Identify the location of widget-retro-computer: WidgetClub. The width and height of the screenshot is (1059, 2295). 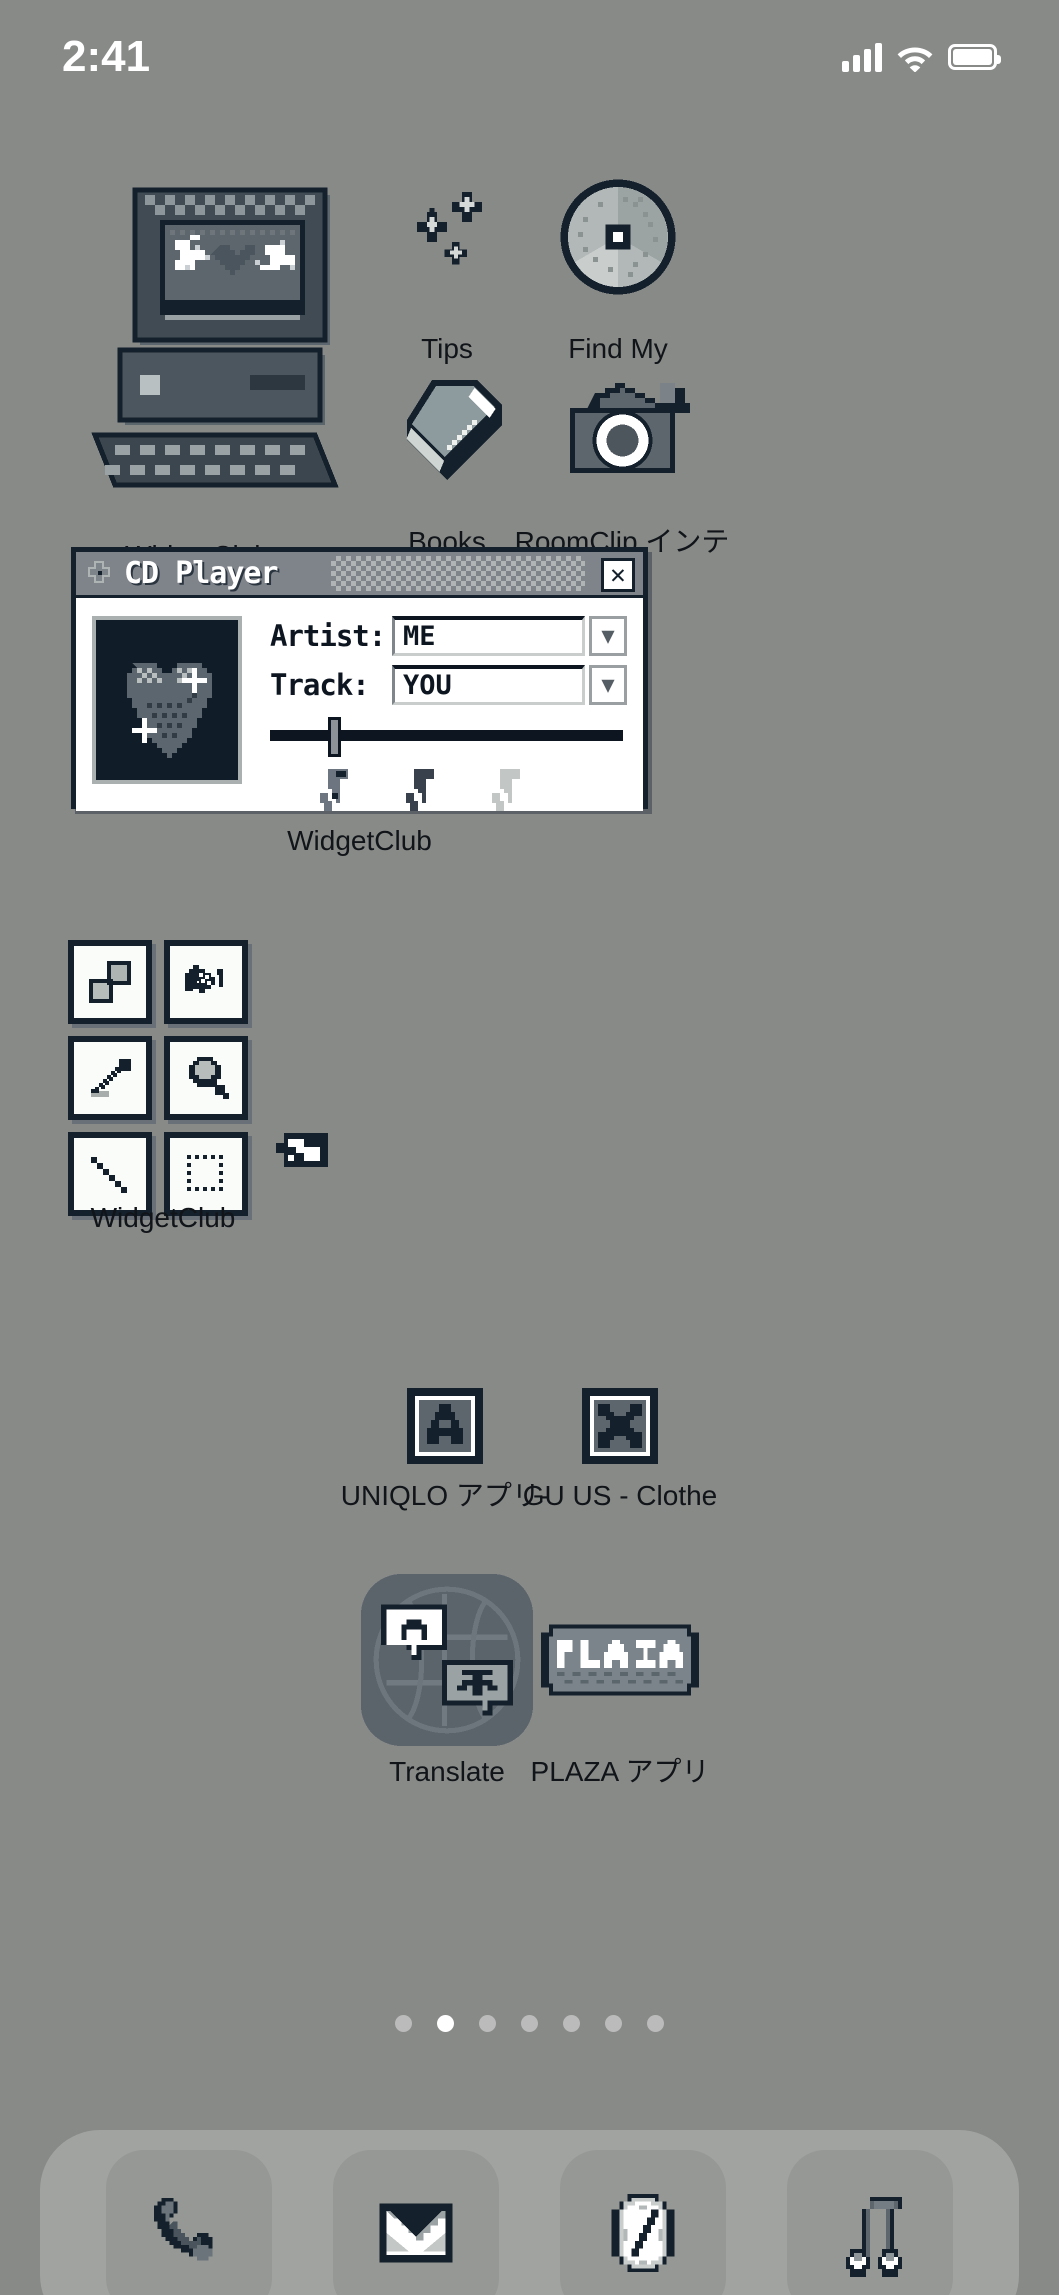
(197, 363).